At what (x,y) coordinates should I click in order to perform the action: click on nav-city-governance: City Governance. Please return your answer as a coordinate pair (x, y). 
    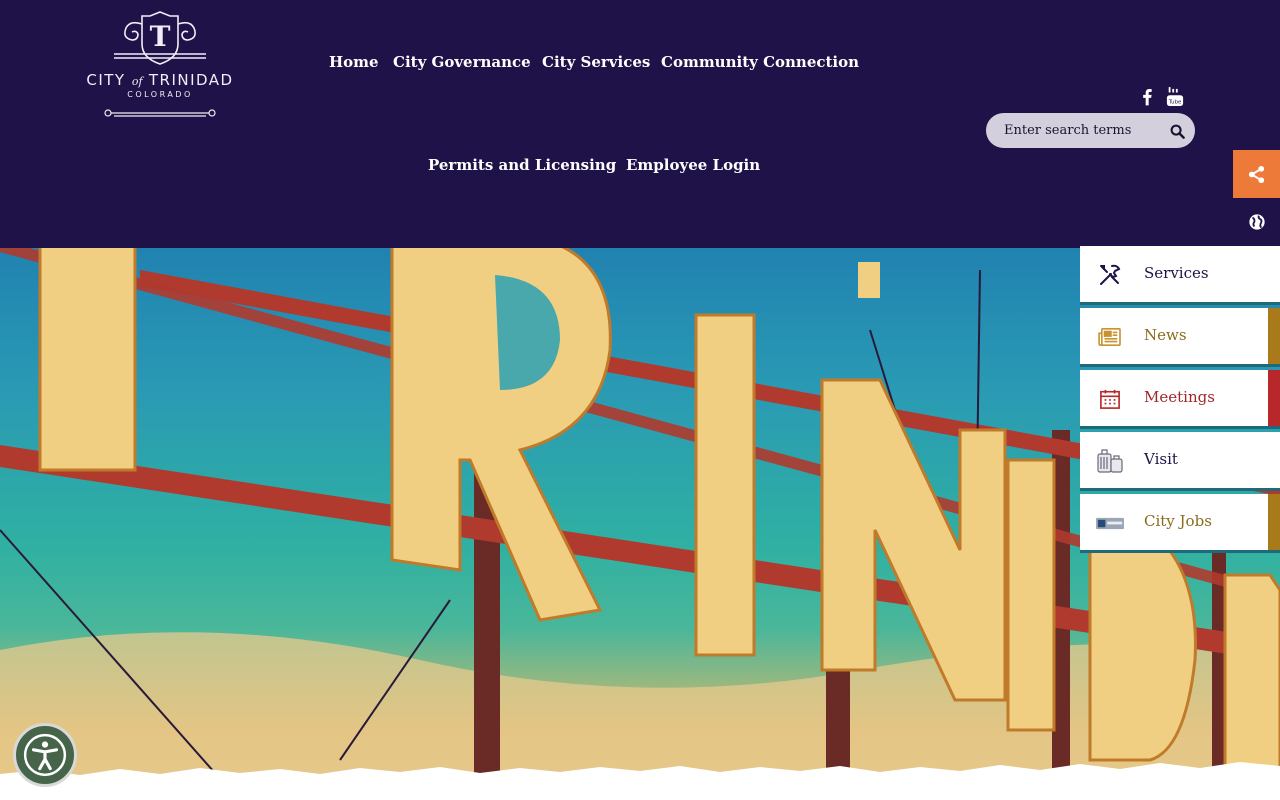
    Looking at the image, I should click on (462, 62).